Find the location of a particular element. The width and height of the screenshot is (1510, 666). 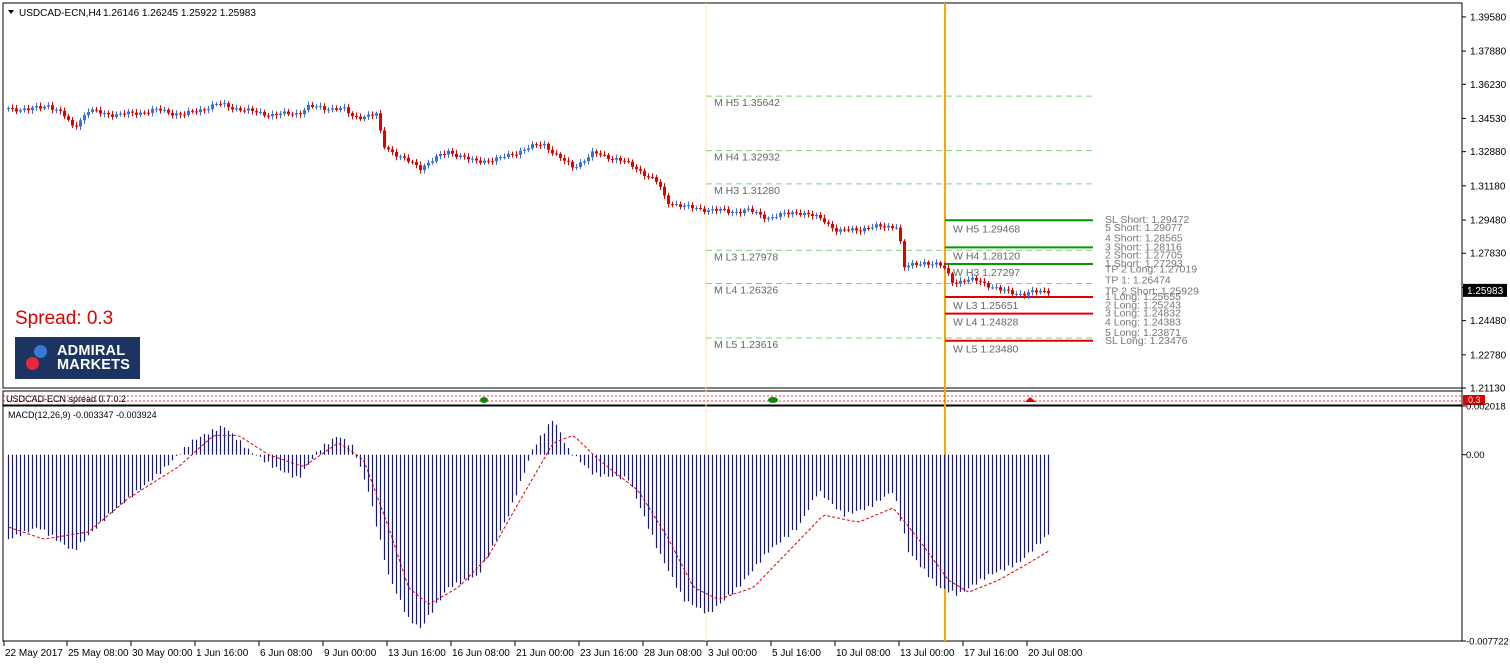

logo-line-2: MARKETS is located at coordinates (94, 365).